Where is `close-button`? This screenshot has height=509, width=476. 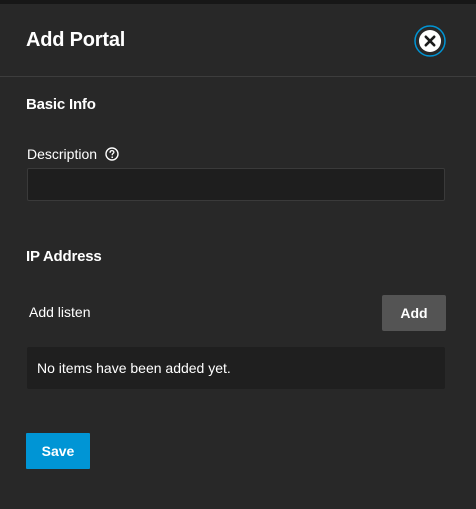
close-button is located at coordinates (430, 41).